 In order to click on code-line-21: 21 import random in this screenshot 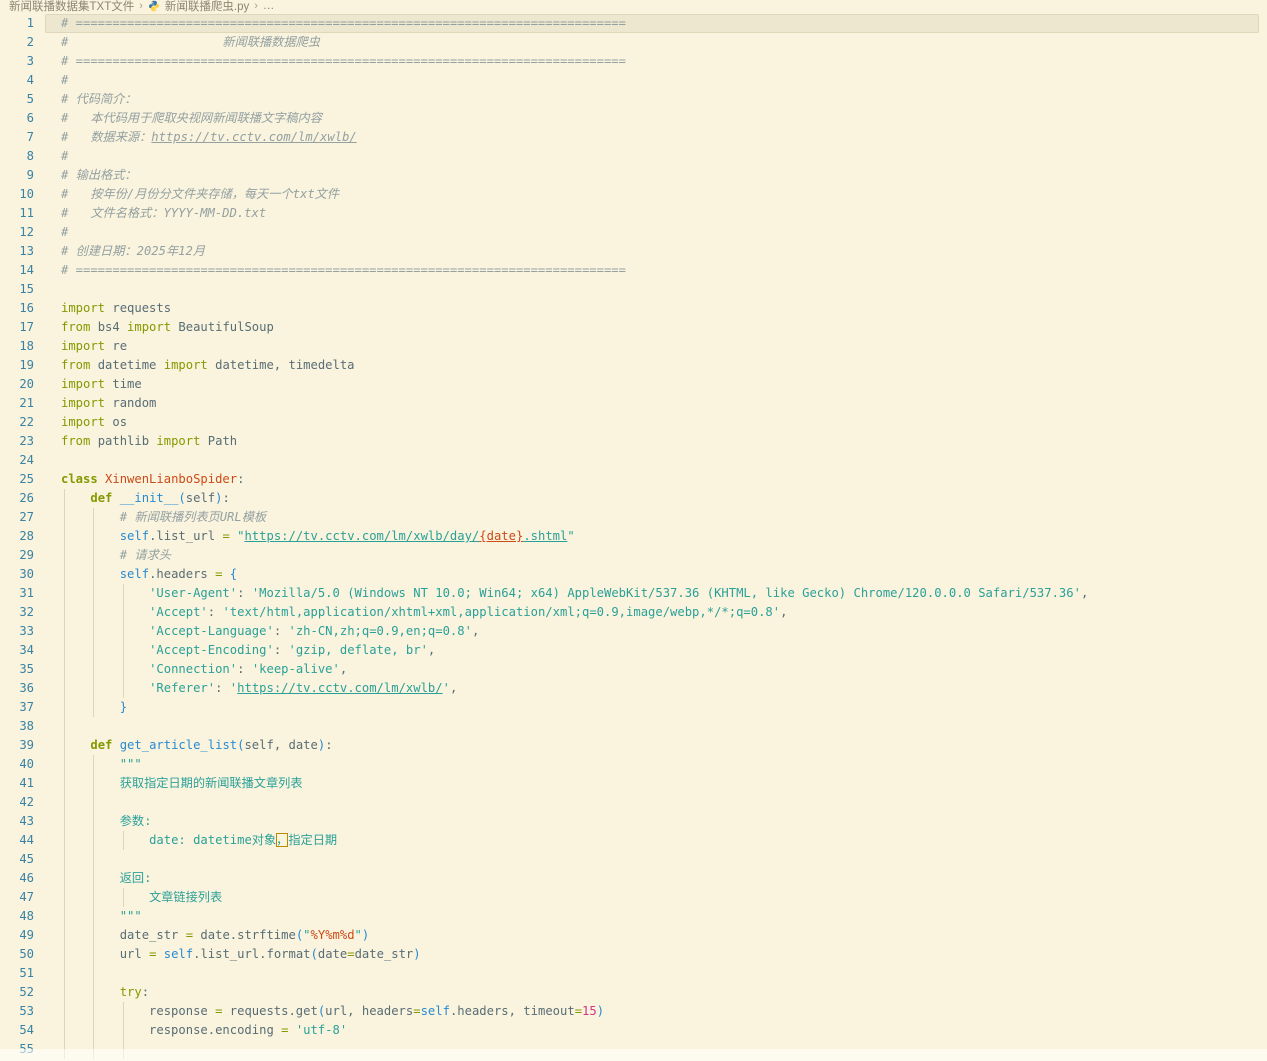, I will do `click(633, 403)`.